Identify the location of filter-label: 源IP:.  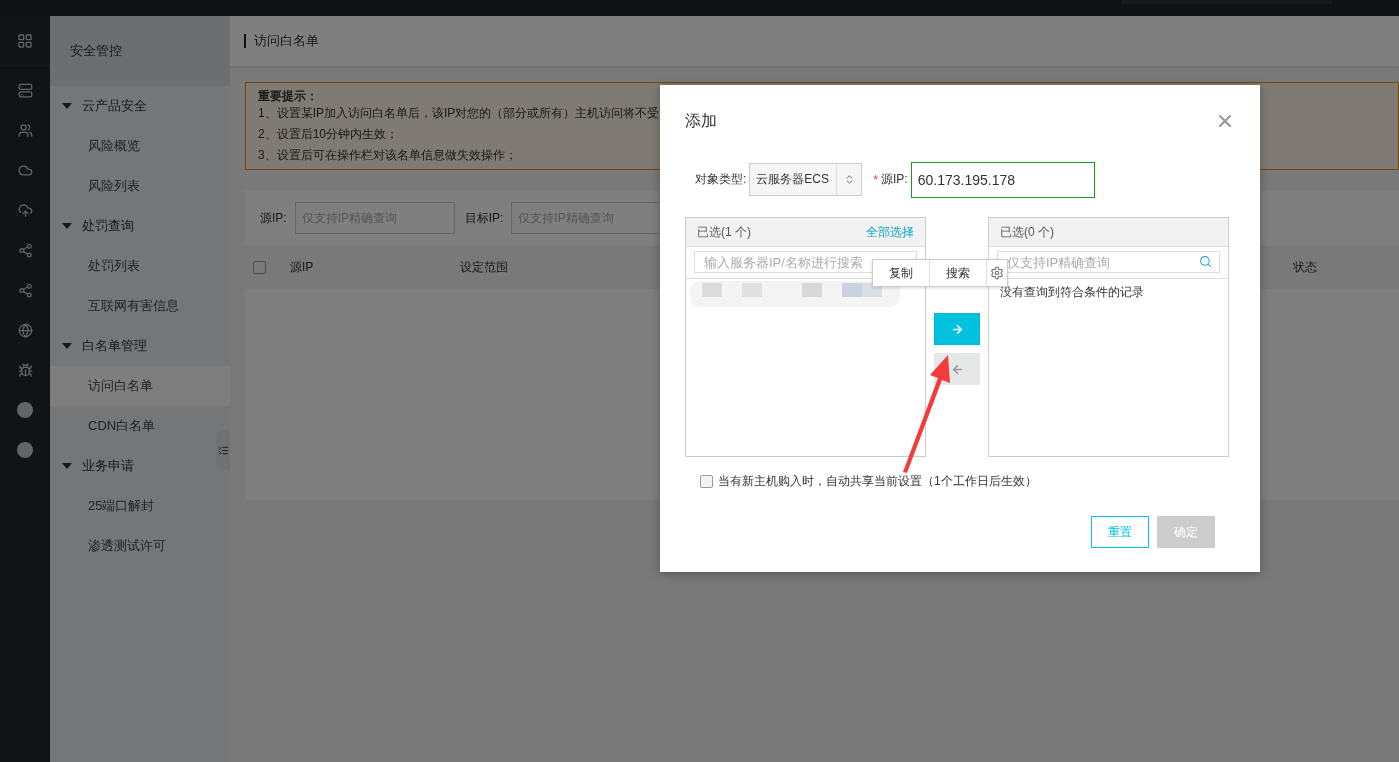
(273, 218).